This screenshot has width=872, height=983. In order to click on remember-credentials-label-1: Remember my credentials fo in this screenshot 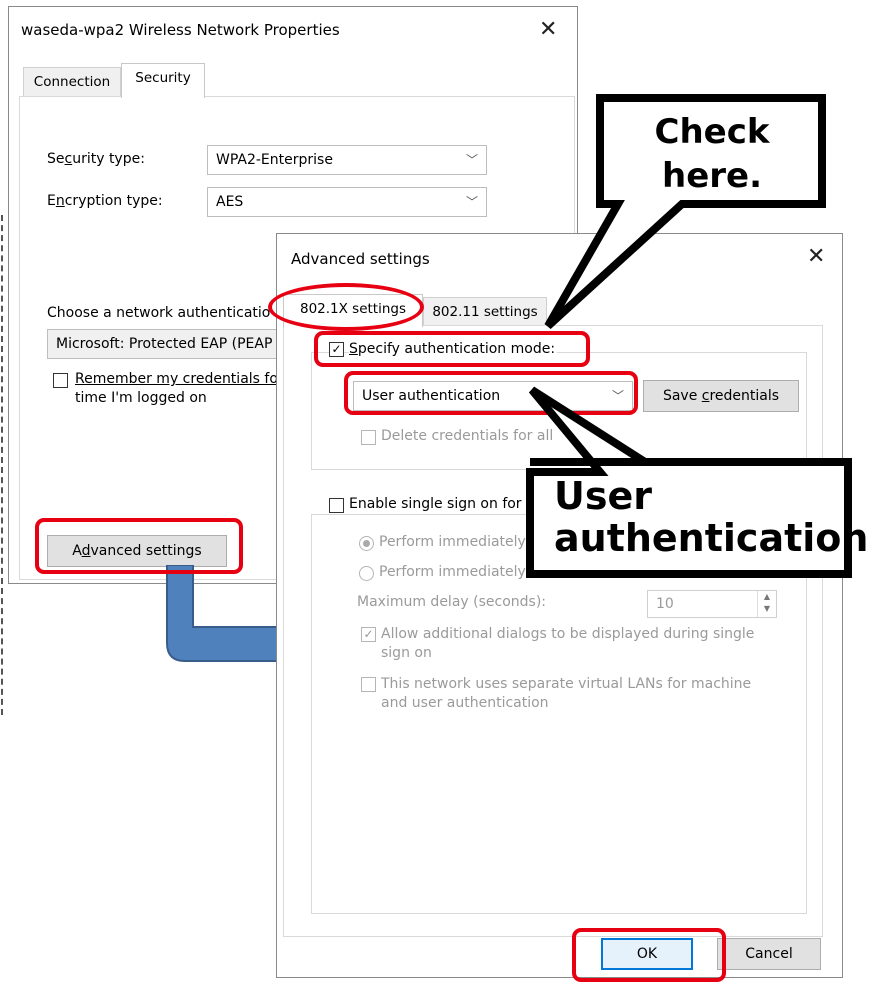, I will do `click(176, 379)`.